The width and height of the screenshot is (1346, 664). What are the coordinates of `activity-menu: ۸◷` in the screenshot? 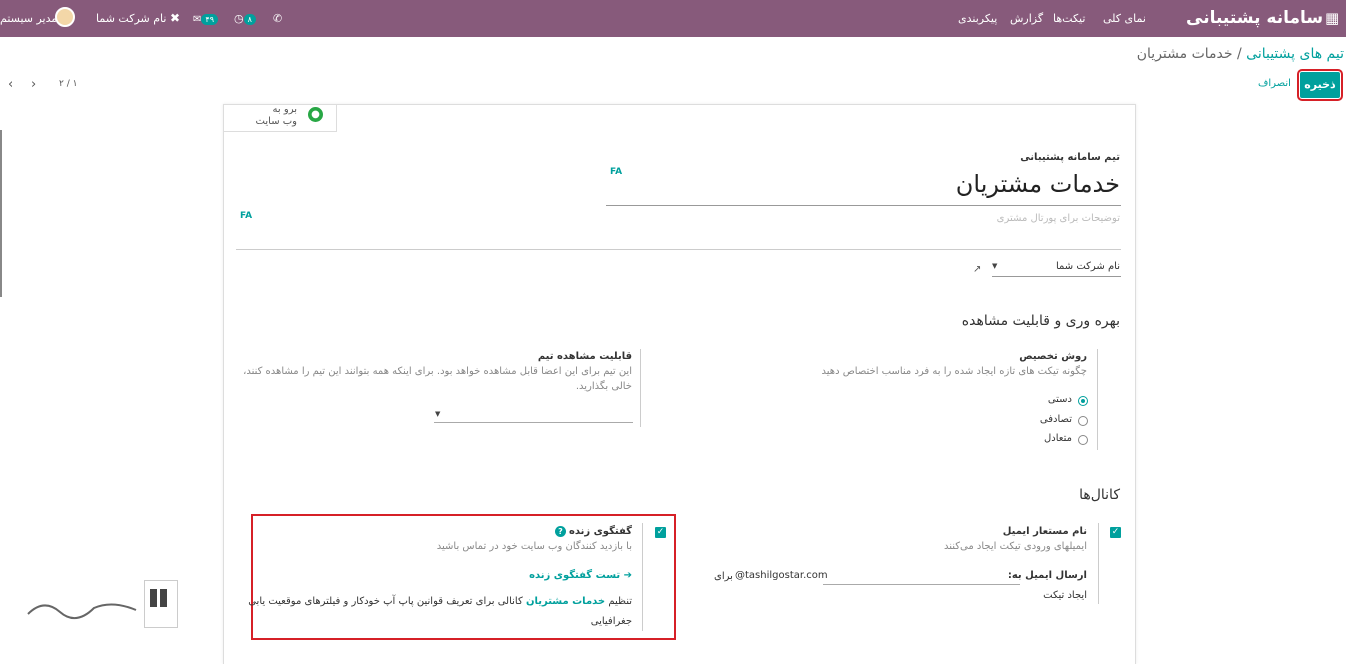 It's located at (245, 18).